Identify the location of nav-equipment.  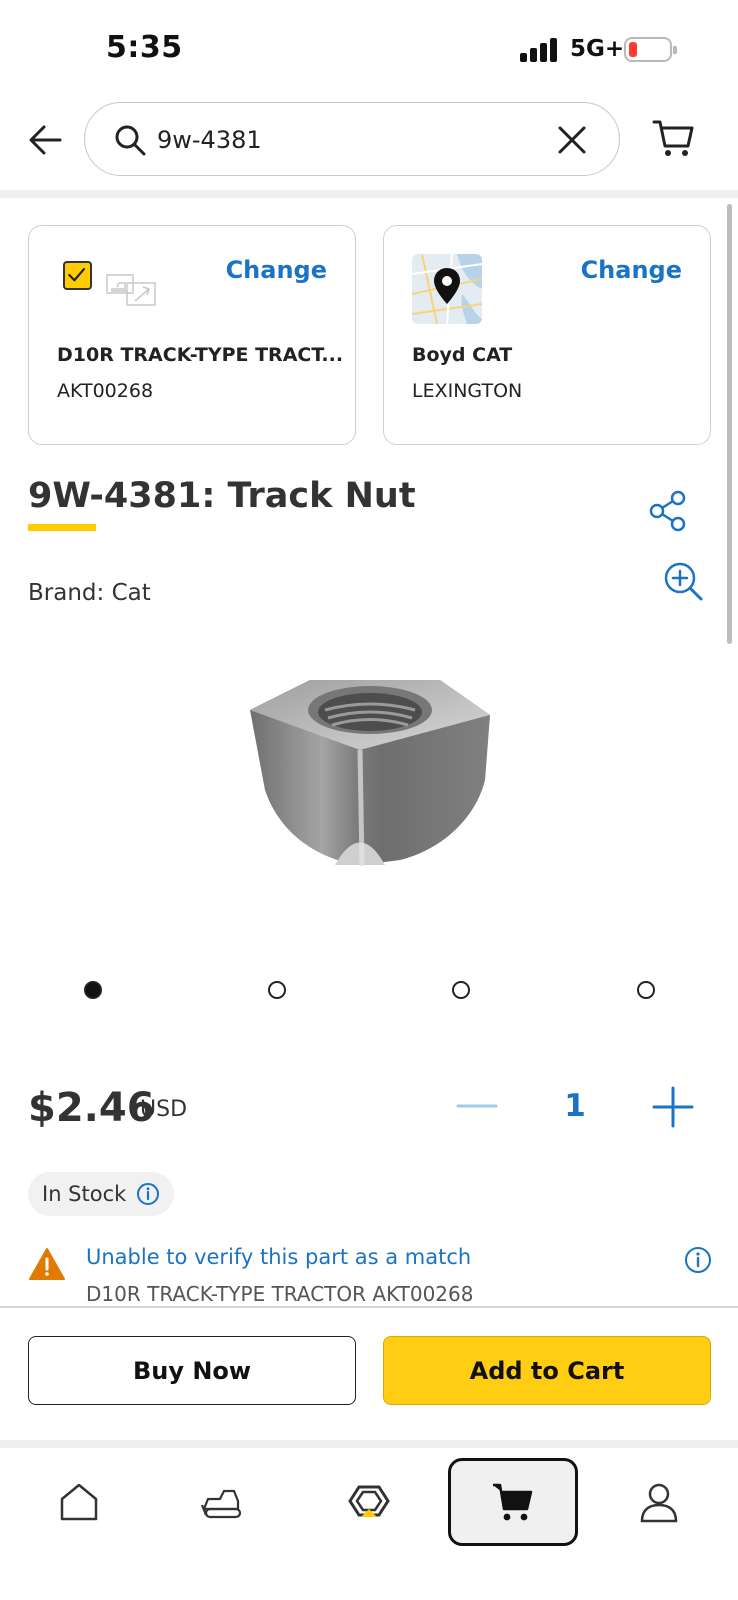
(223, 1502).